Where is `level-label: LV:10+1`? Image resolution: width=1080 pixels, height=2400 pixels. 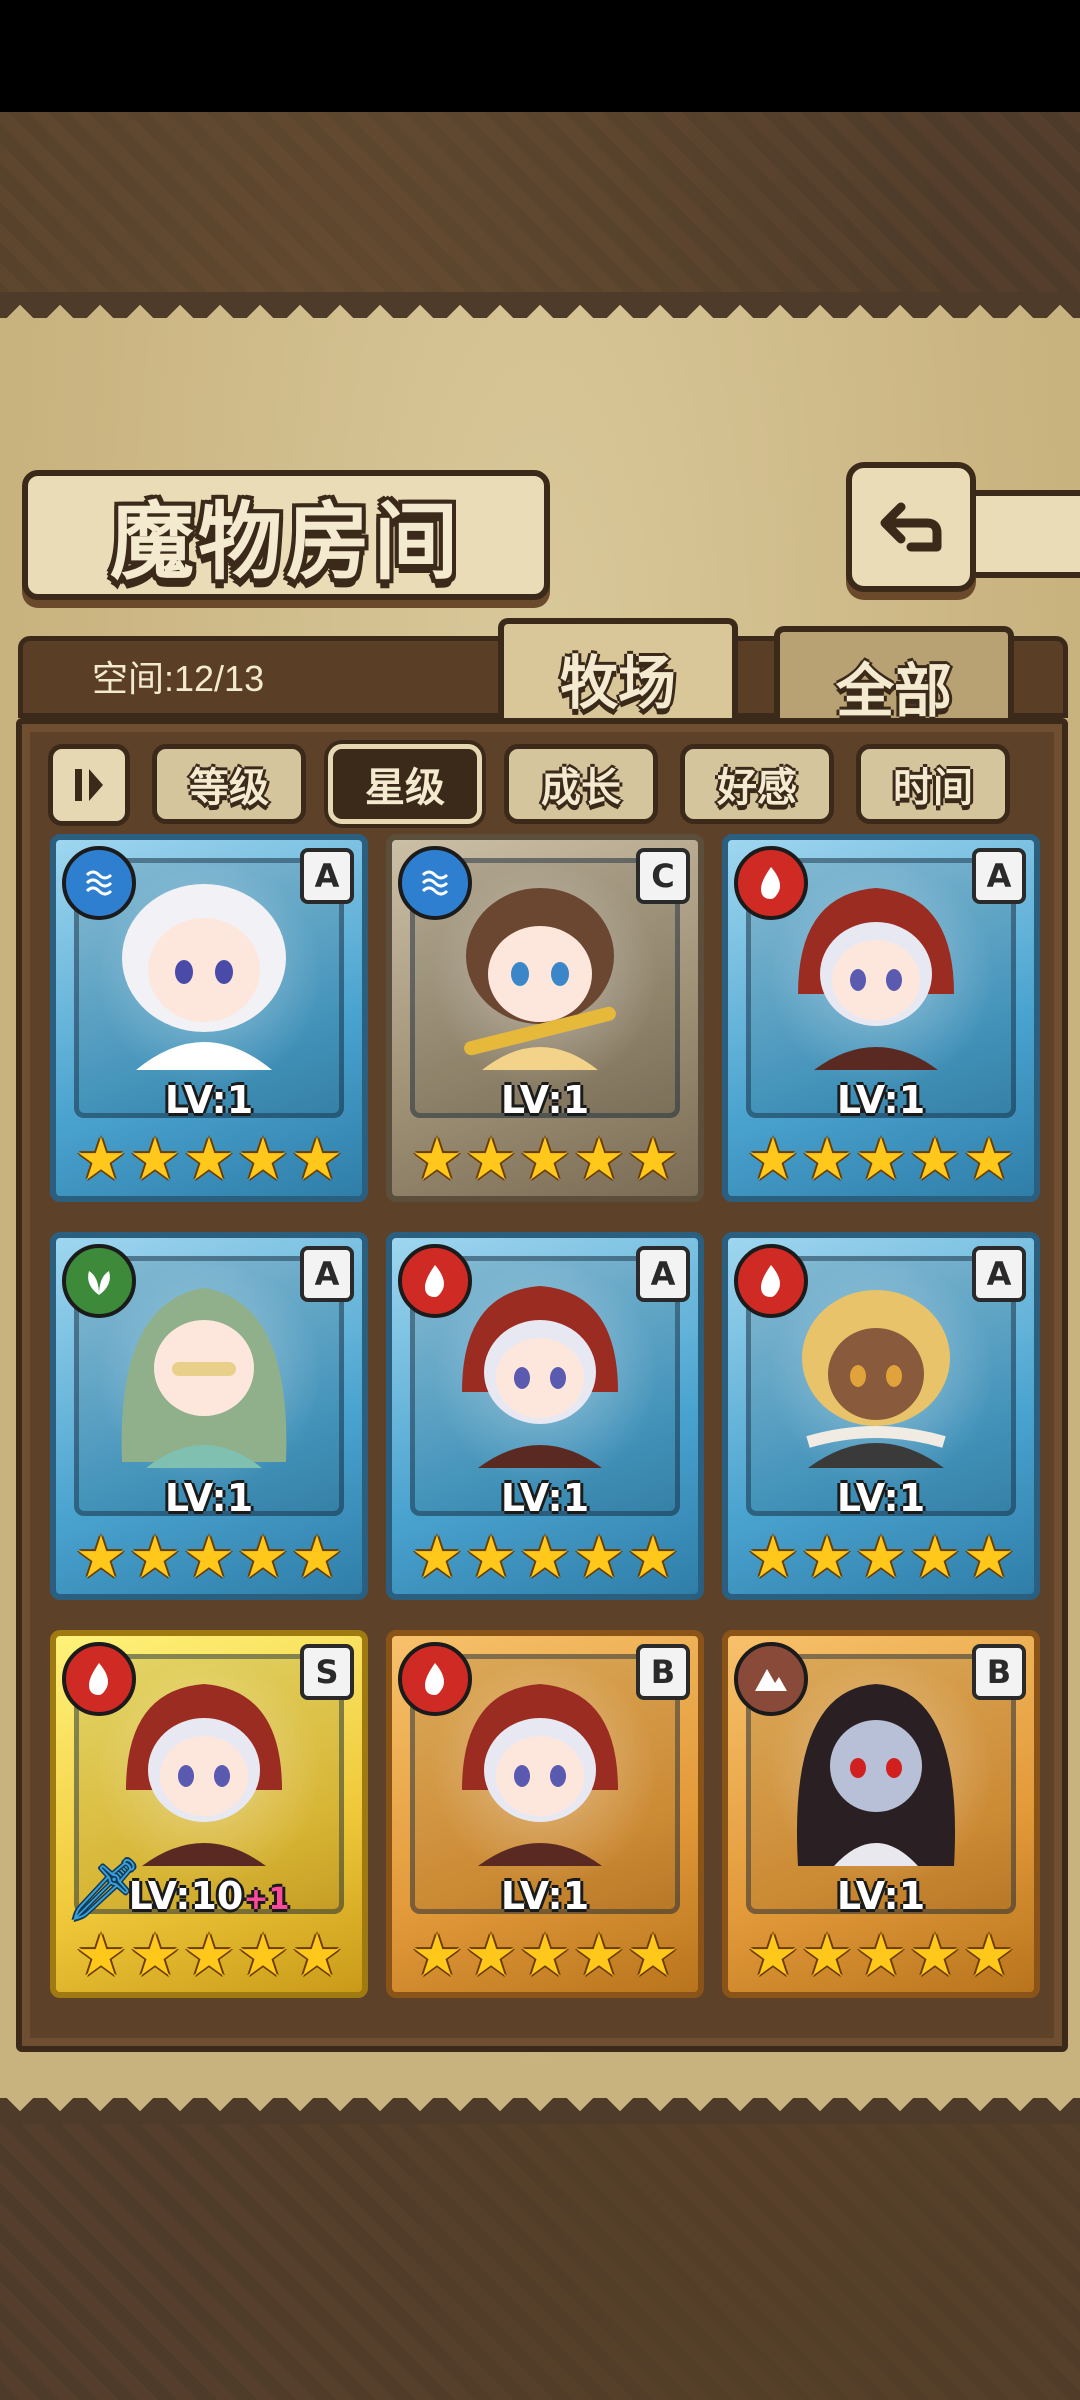
level-label: LV:10+1 is located at coordinates (209, 1896).